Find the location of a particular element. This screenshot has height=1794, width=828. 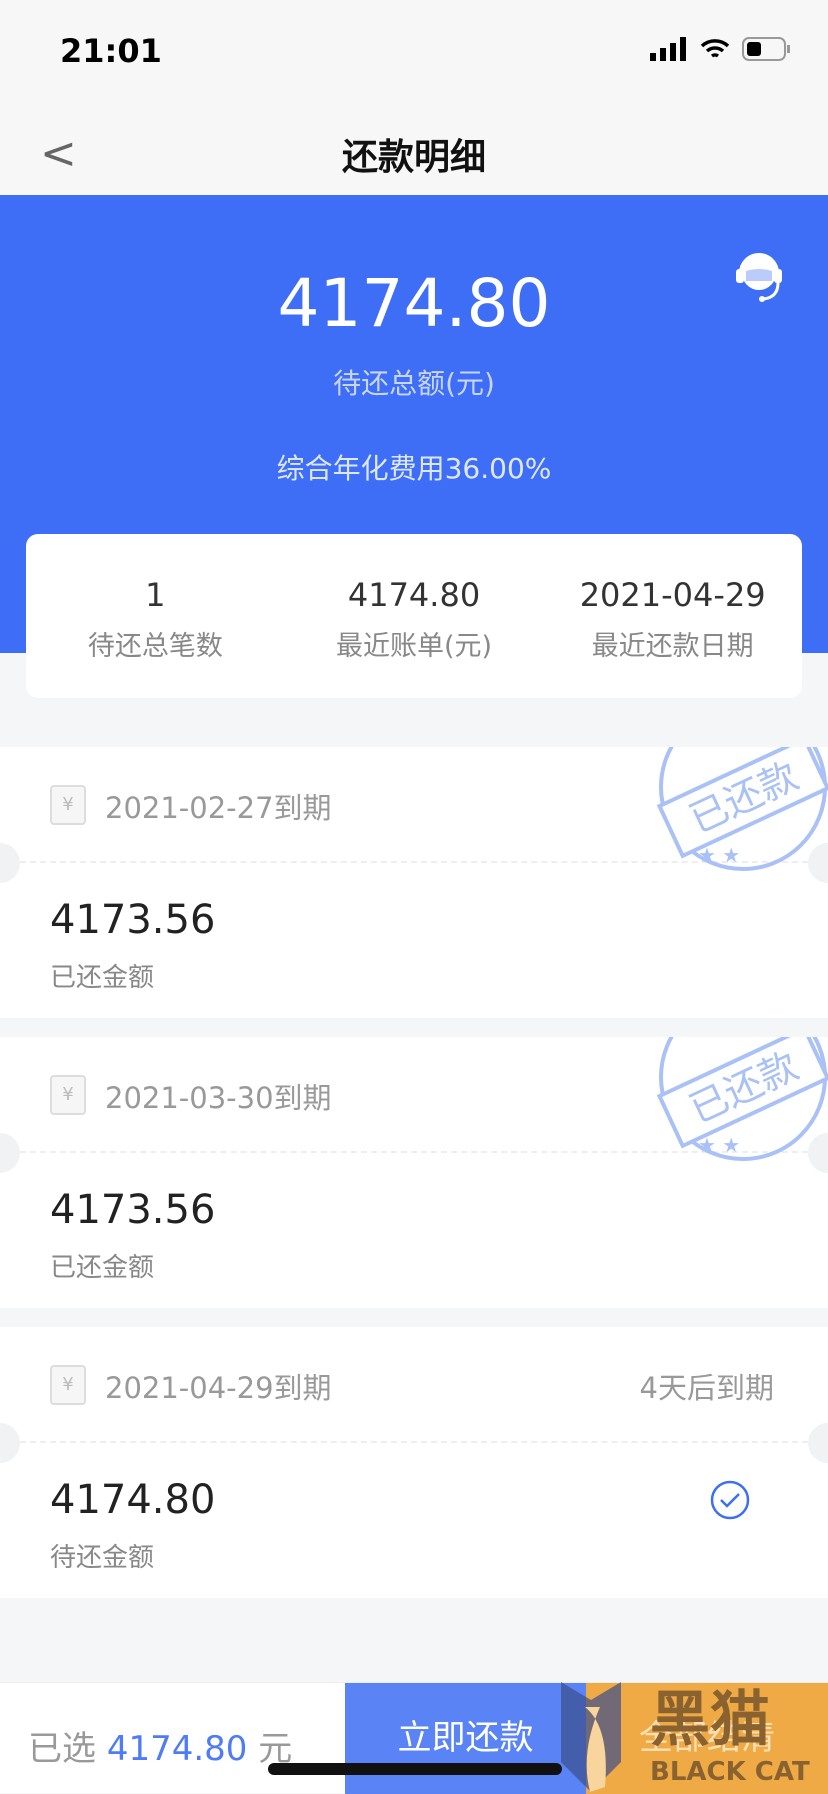

clock: 21:01 is located at coordinates (111, 51).